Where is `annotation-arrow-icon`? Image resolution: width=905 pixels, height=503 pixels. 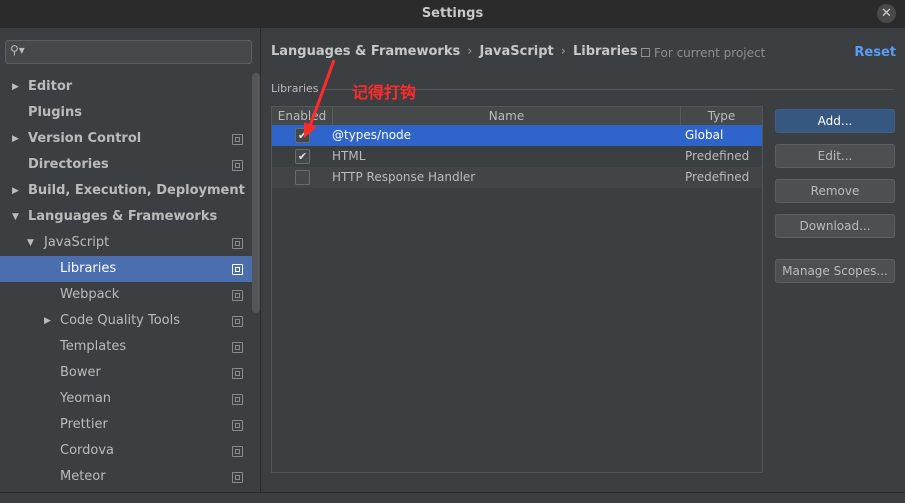
annotation-arrow-icon is located at coordinates (320, 98).